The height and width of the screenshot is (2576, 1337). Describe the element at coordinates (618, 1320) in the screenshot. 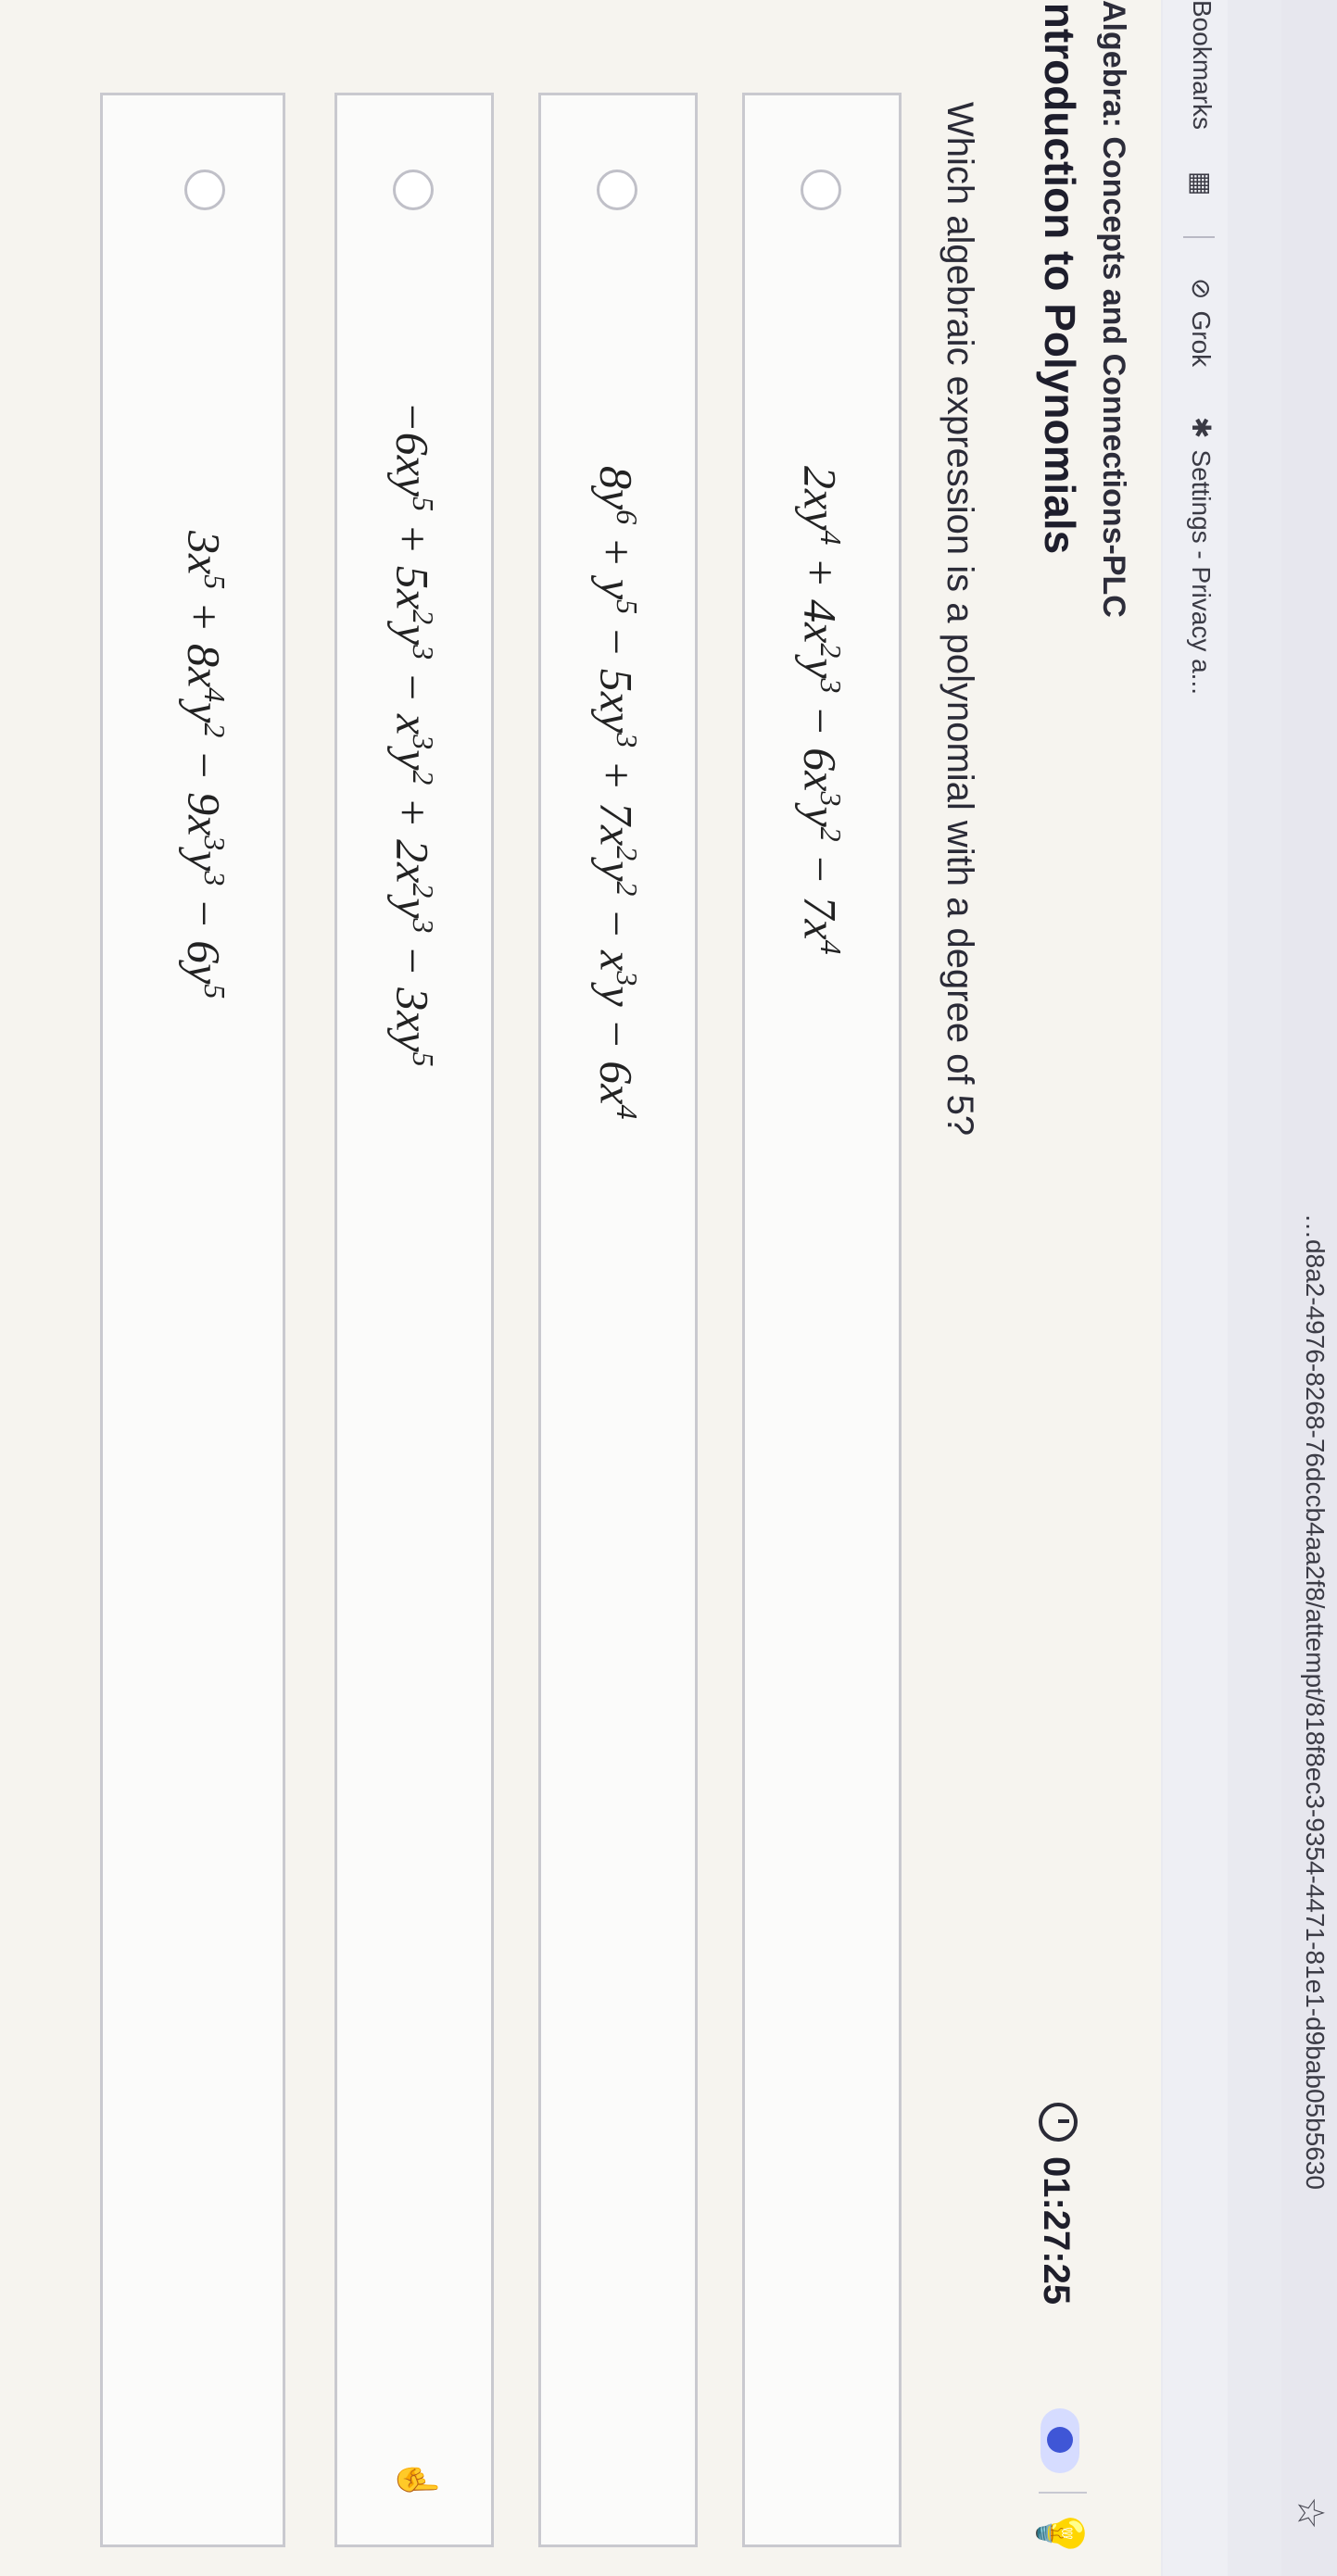

I see `answer-option: 8y6 + y5 − 5xy3 + 7x2y2 − x3y − 6x4` at that location.